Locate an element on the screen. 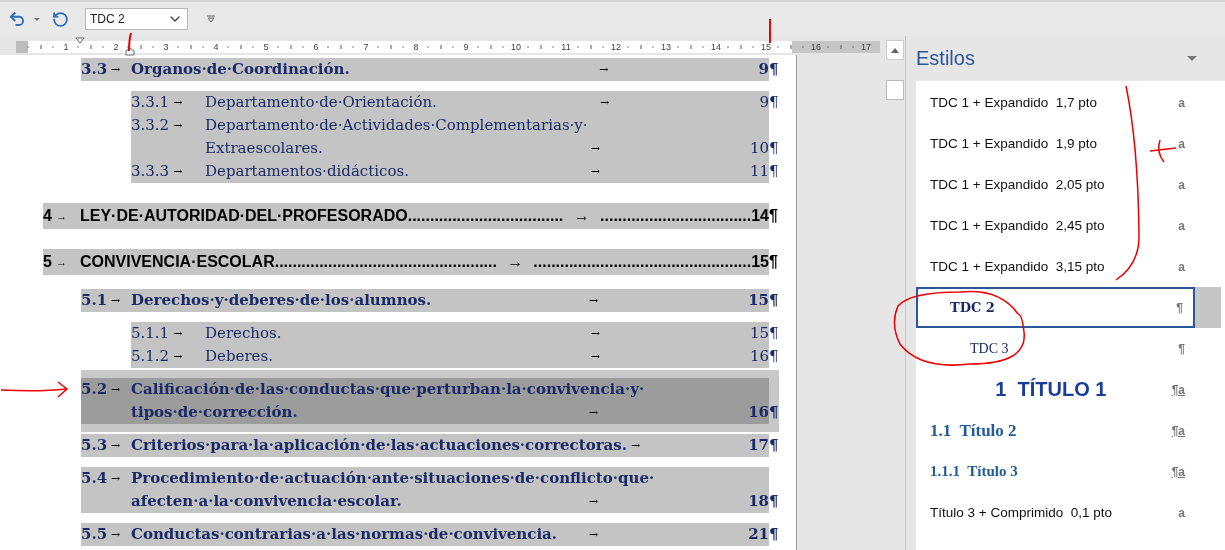 Image resolution: width=1225 pixels, height=550 pixels. toc-entry-highlight: 5 → CONVIVENCIA·ESCOLAR.................................................. → .................................................15 is located at coordinates (406, 262).